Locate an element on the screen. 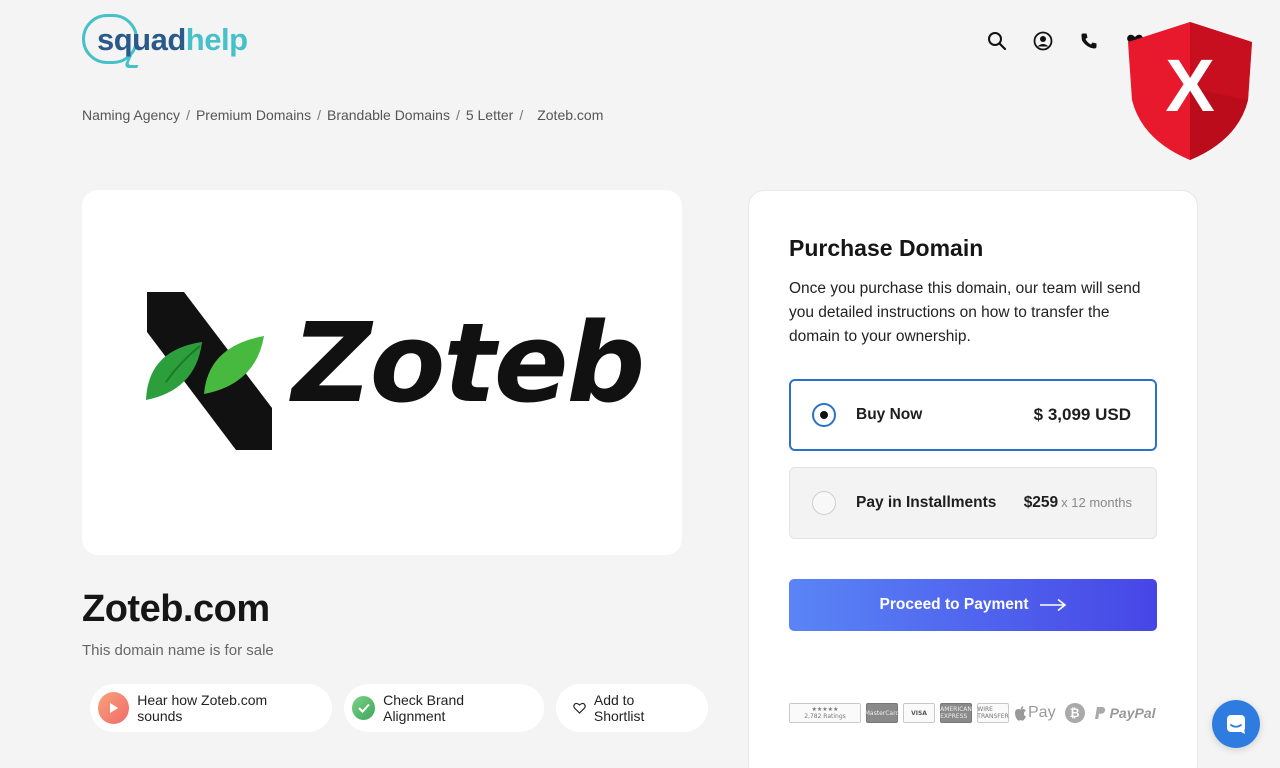  installments-option: Pay in Installments $259 x 12 months is located at coordinates (973, 503).